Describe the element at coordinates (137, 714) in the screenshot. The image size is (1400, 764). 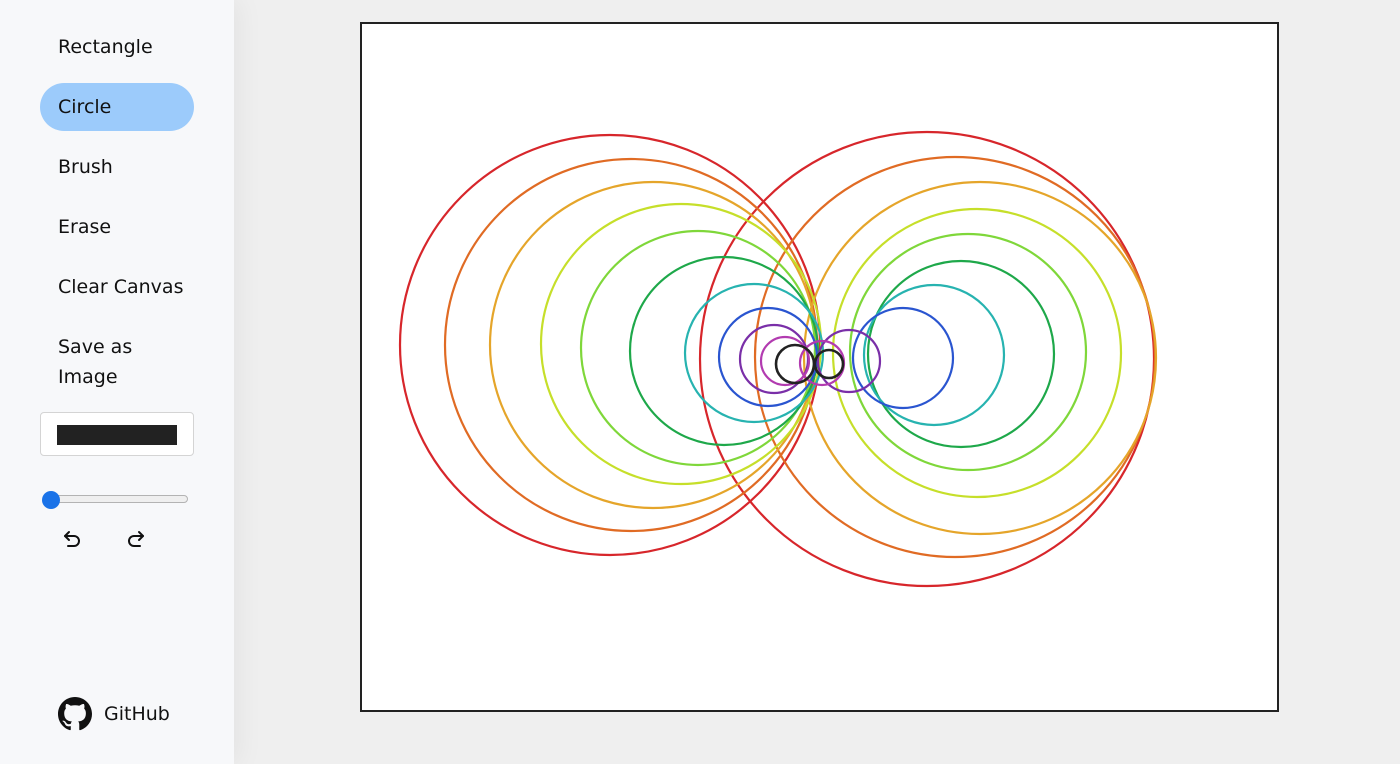
I see `github-label: GitHub` at that location.